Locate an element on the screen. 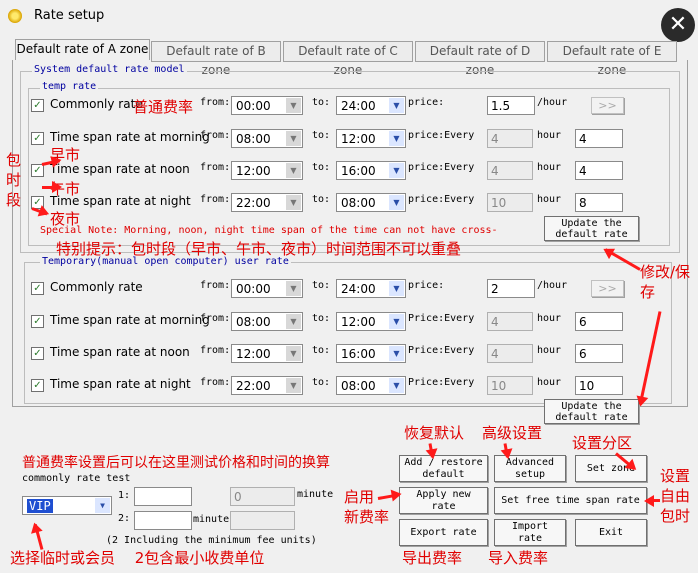  temporary-from-select: 08:00 ▼ is located at coordinates (267, 321).